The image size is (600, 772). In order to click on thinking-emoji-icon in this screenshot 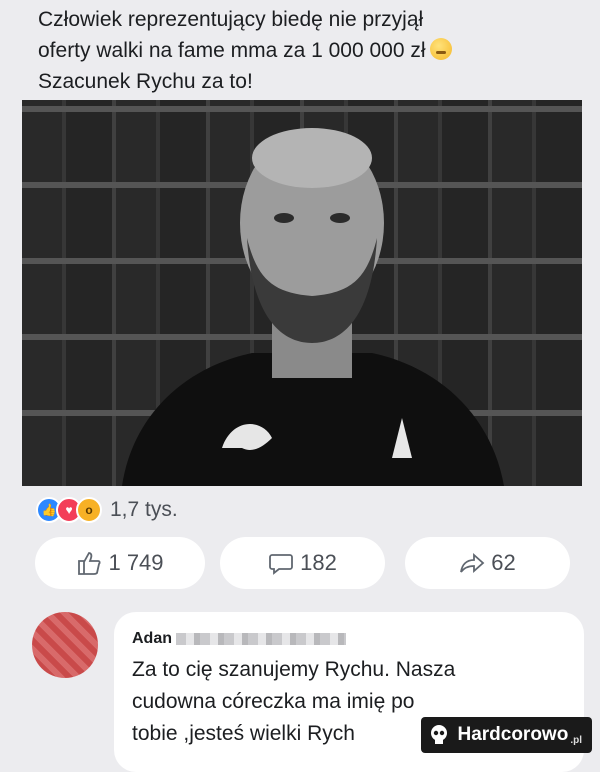, I will do `click(440, 49)`.